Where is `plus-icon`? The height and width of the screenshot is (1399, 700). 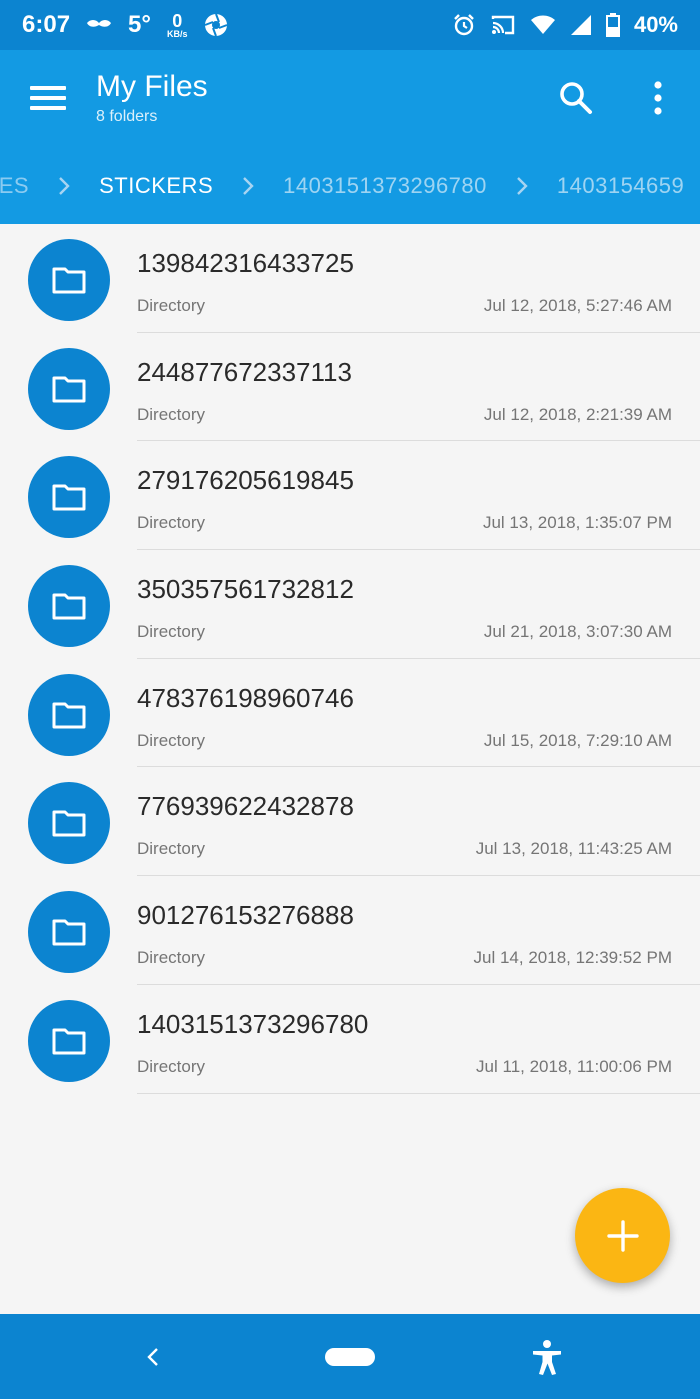
plus-icon is located at coordinates (622, 1235).